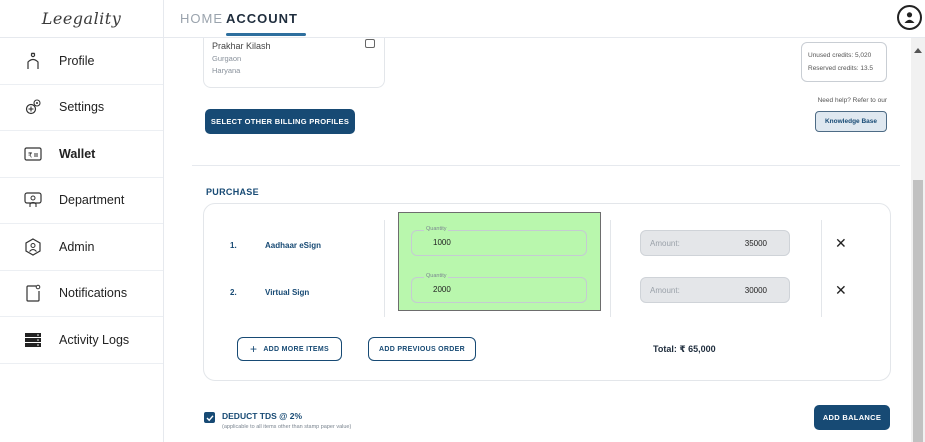 The width and height of the screenshot is (925, 442). Describe the element at coordinates (294, 63) in the screenshot. I see `billing-address-card: Prakhar Kilash Gurgaon Haryana` at that location.